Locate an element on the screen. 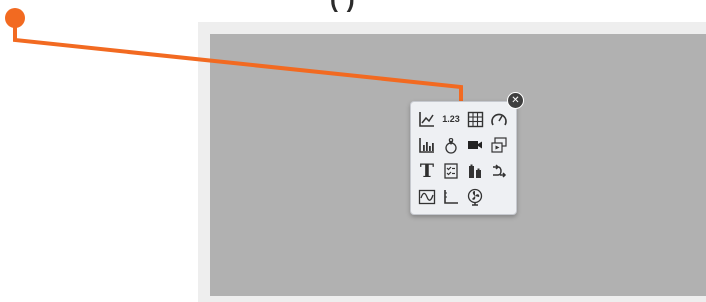 The image size is (706, 302). map-pin-tool is located at coordinates (451, 145).